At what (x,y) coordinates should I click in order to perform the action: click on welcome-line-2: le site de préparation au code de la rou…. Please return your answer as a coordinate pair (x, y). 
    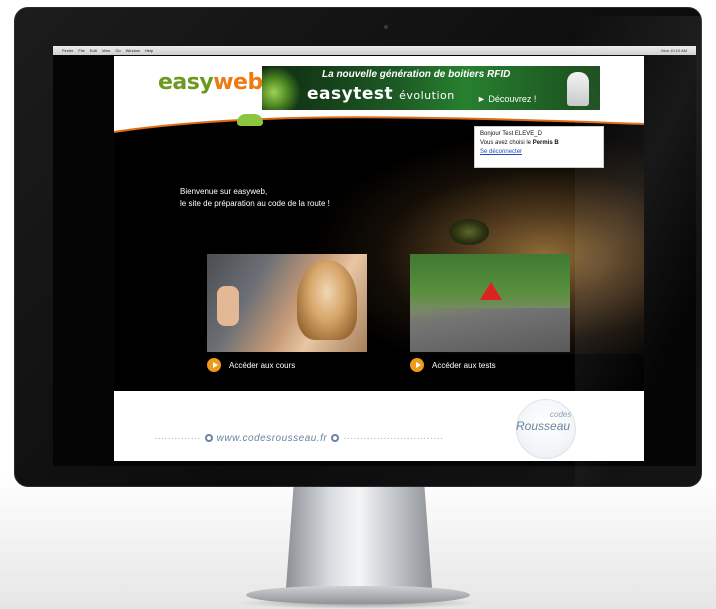
    Looking at the image, I should click on (255, 203).